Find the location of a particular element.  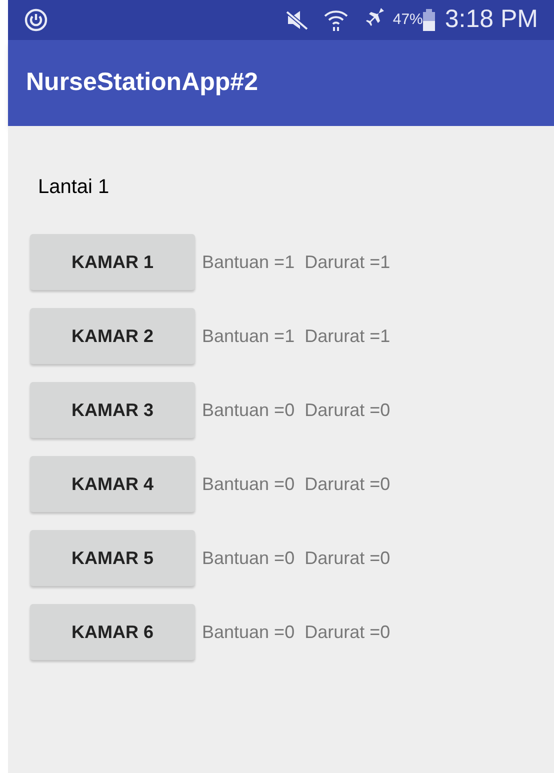

floor-label: Lantai 1 is located at coordinates (73, 187).